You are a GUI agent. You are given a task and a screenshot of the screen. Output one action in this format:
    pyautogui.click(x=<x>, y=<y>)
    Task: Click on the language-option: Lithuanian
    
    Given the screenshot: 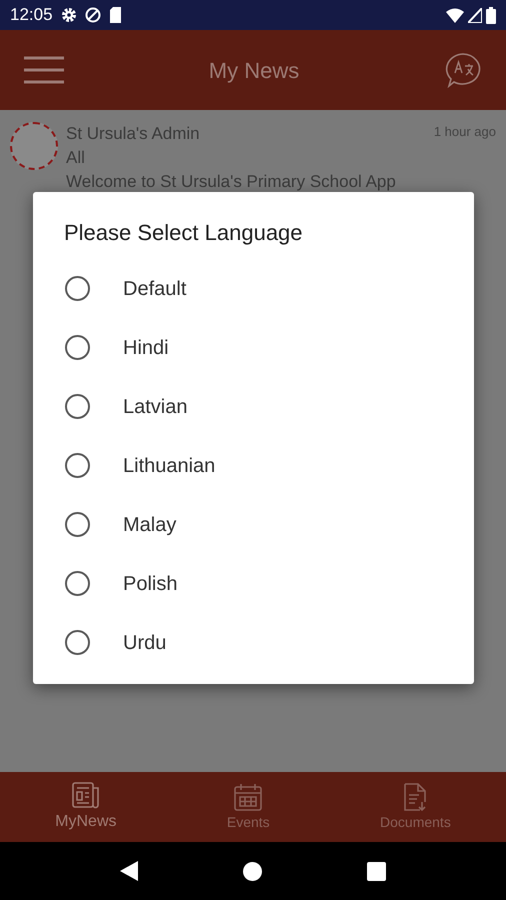 What is the action you would take?
    pyautogui.click(x=253, y=465)
    